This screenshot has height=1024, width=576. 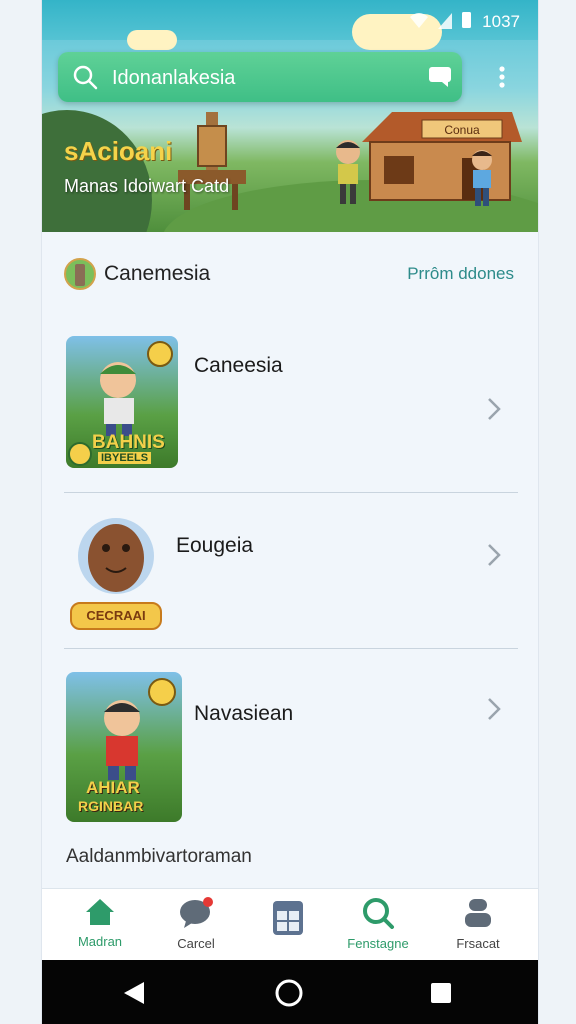 I want to click on calendar-icon, so click(x=288, y=918).